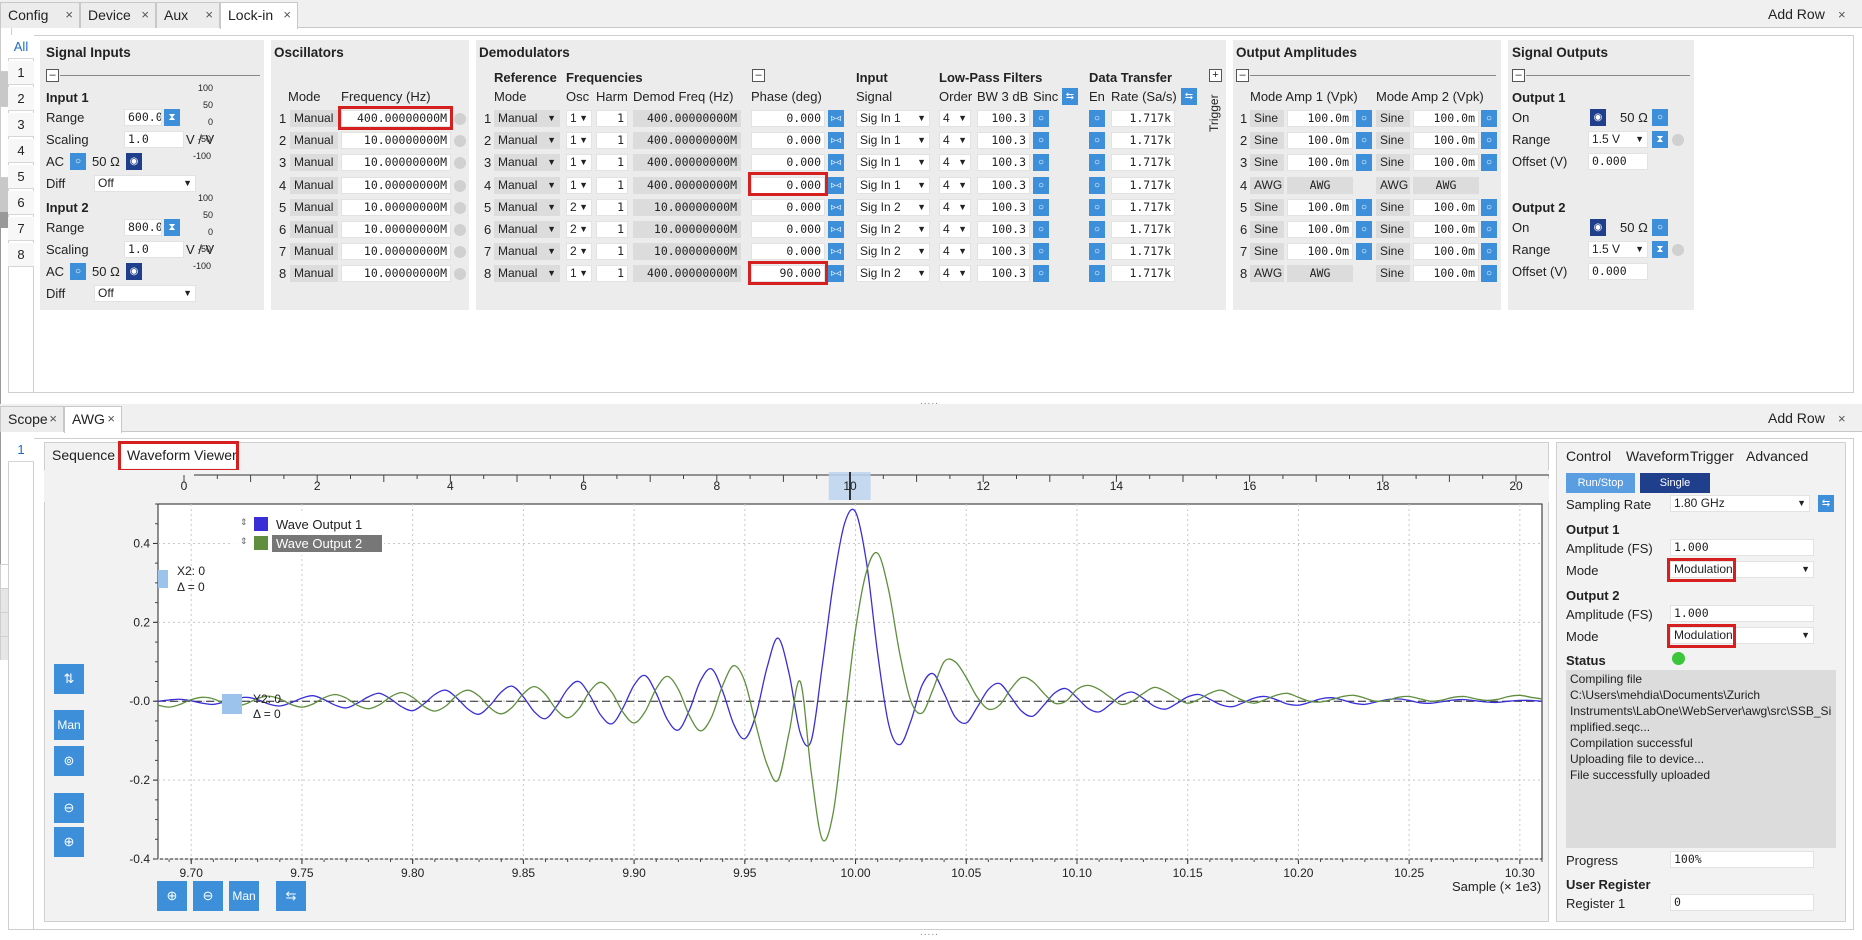 Image resolution: width=1862 pixels, height=940 pixels. What do you see at coordinates (1320, 207) in the screenshot?
I see `oa-amp1-input: 100.0m` at bounding box center [1320, 207].